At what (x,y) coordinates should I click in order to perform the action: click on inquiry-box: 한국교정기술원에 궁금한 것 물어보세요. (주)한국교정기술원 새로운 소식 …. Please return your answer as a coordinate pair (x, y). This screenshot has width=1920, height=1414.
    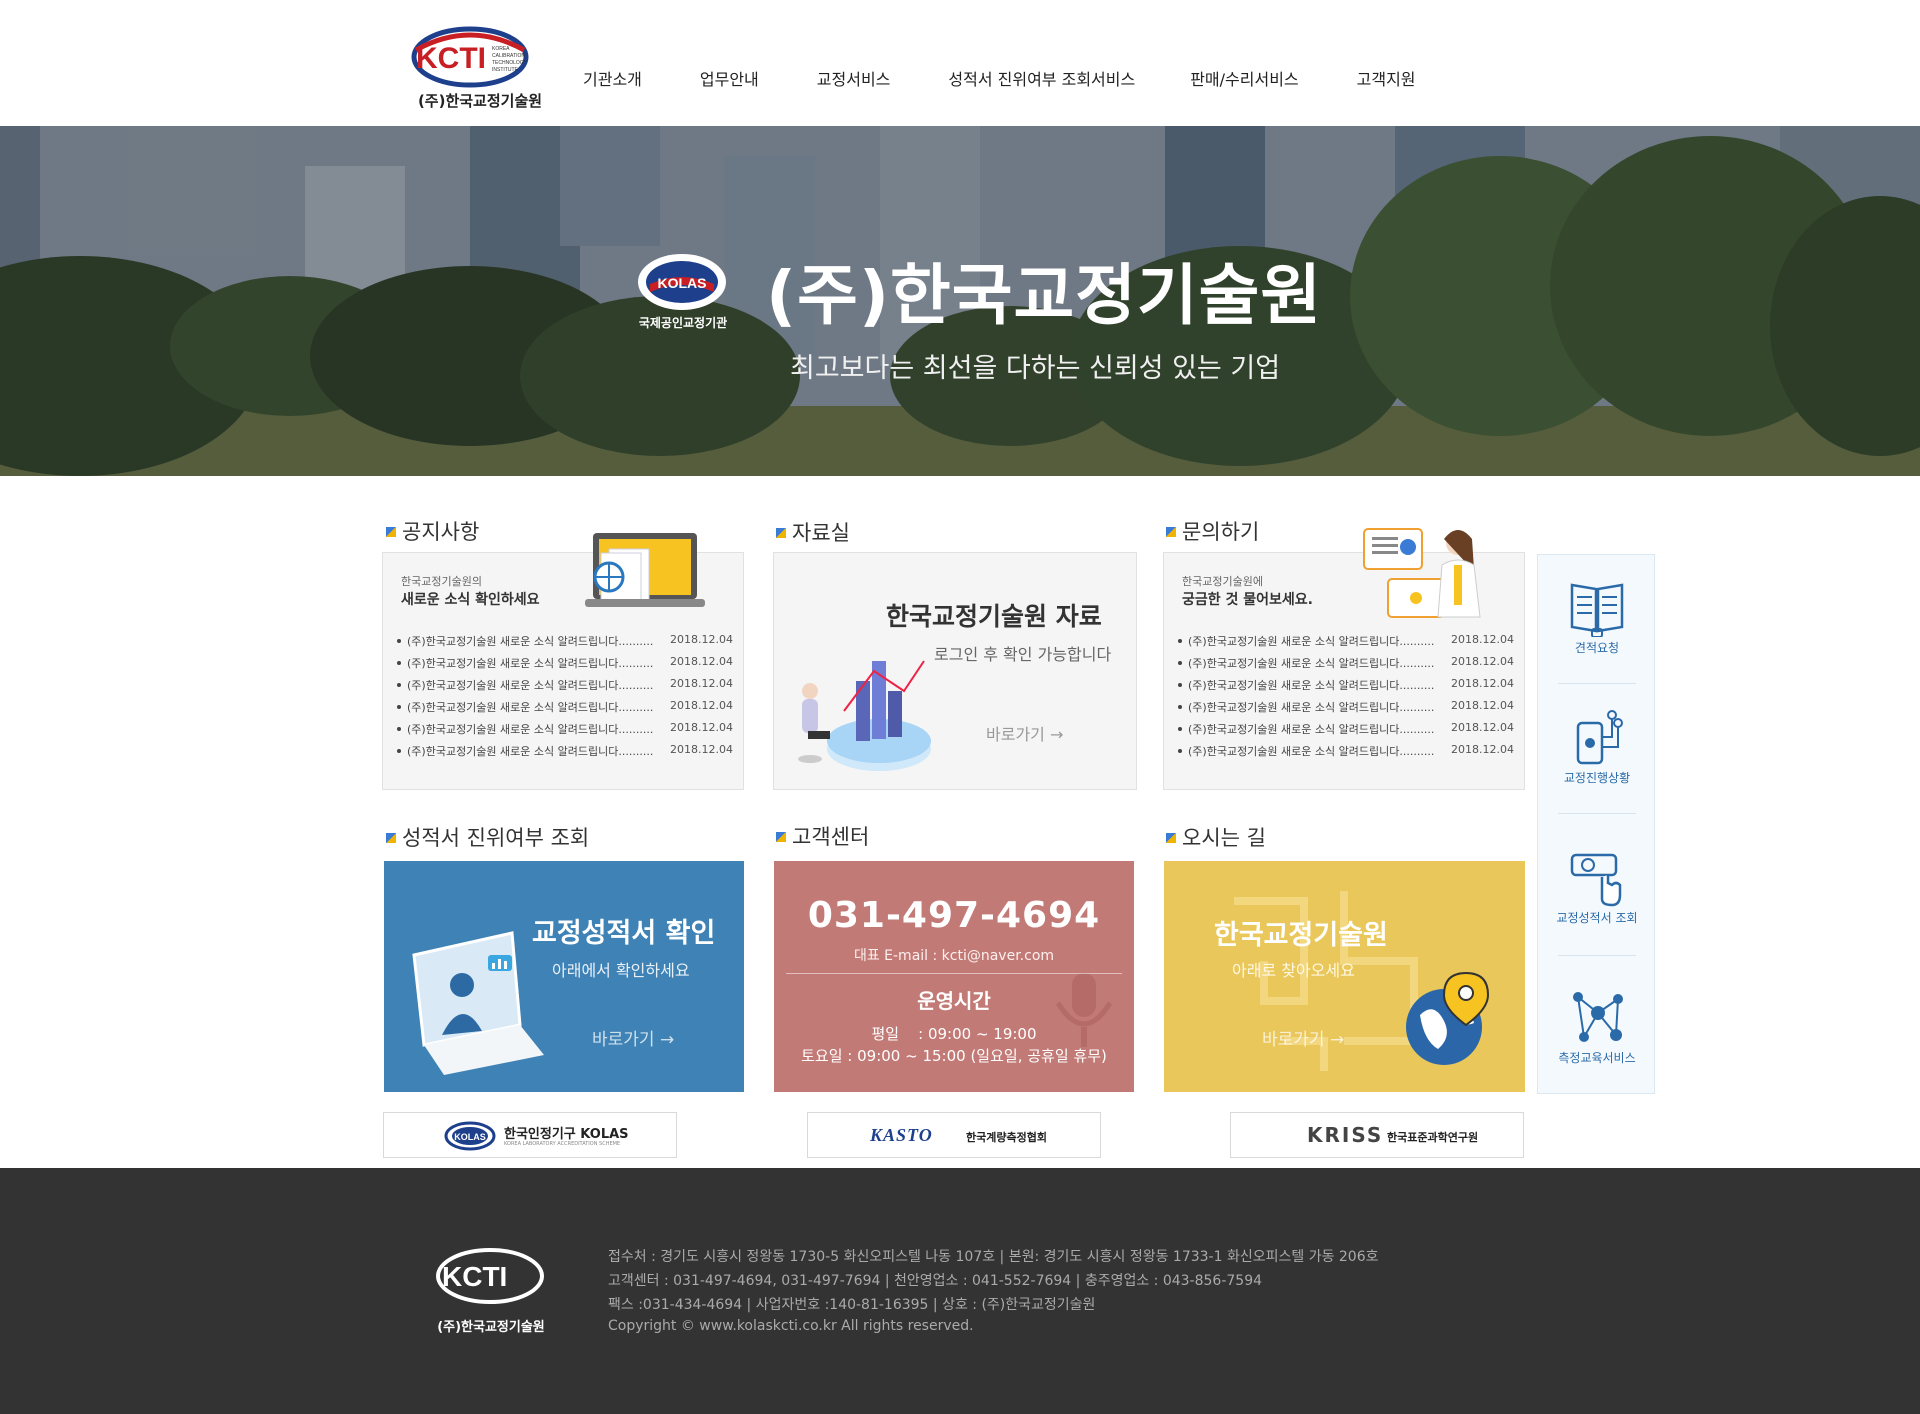
    Looking at the image, I should click on (1344, 659).